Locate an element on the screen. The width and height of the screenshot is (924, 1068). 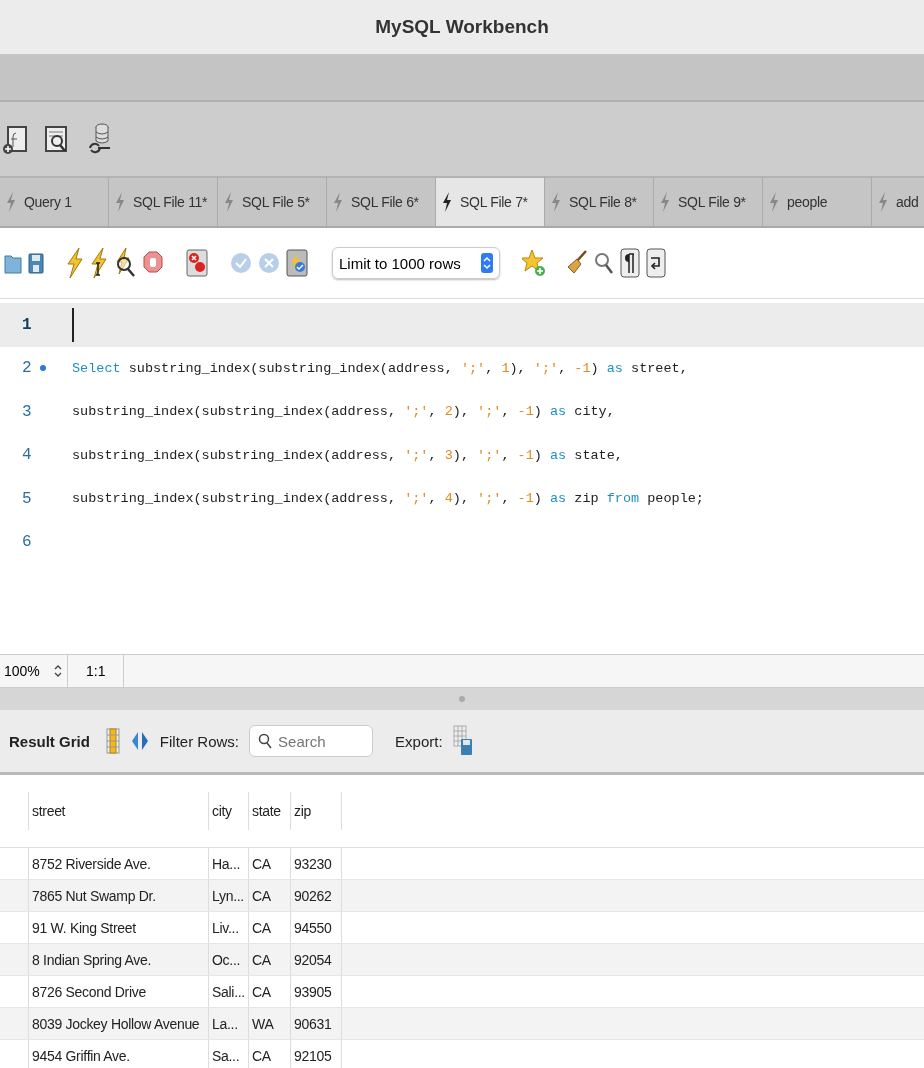
code-line: substring_index(substring_index(address, ';', 3), ';', -1) as state, is located at coordinates (347, 455).